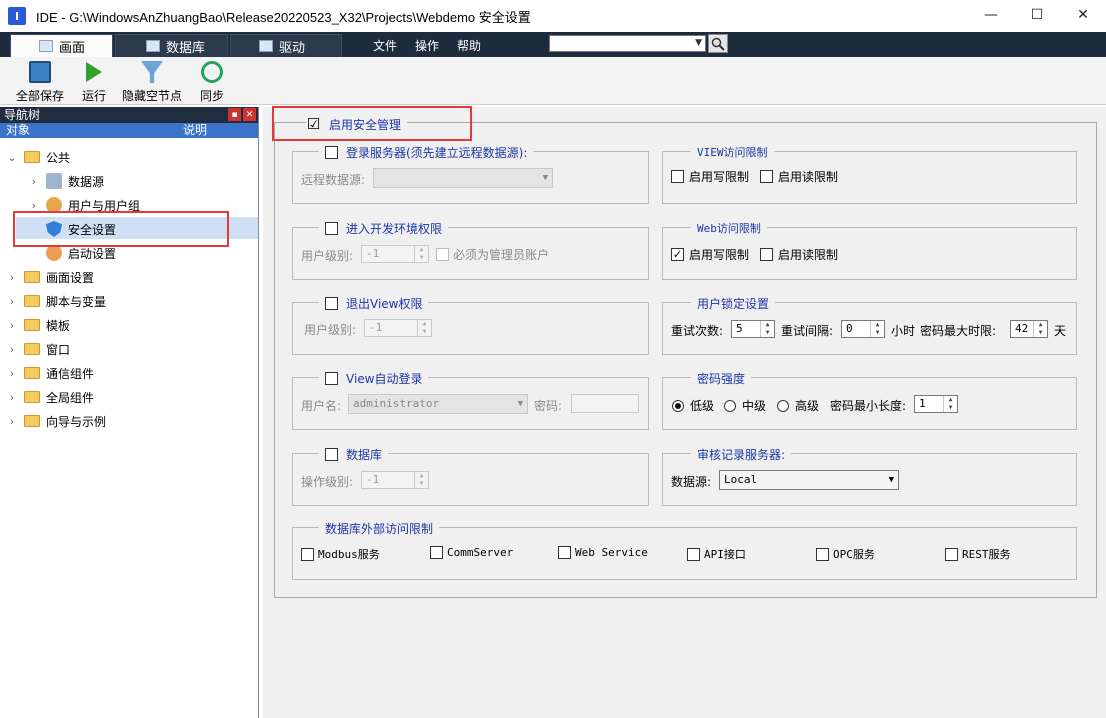  What do you see at coordinates (94, 72) in the screenshot?
I see `run-icon` at bounding box center [94, 72].